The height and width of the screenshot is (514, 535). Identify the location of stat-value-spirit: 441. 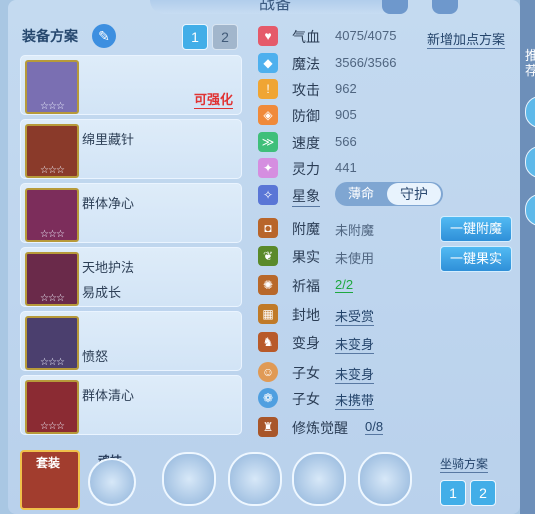
(346, 167).